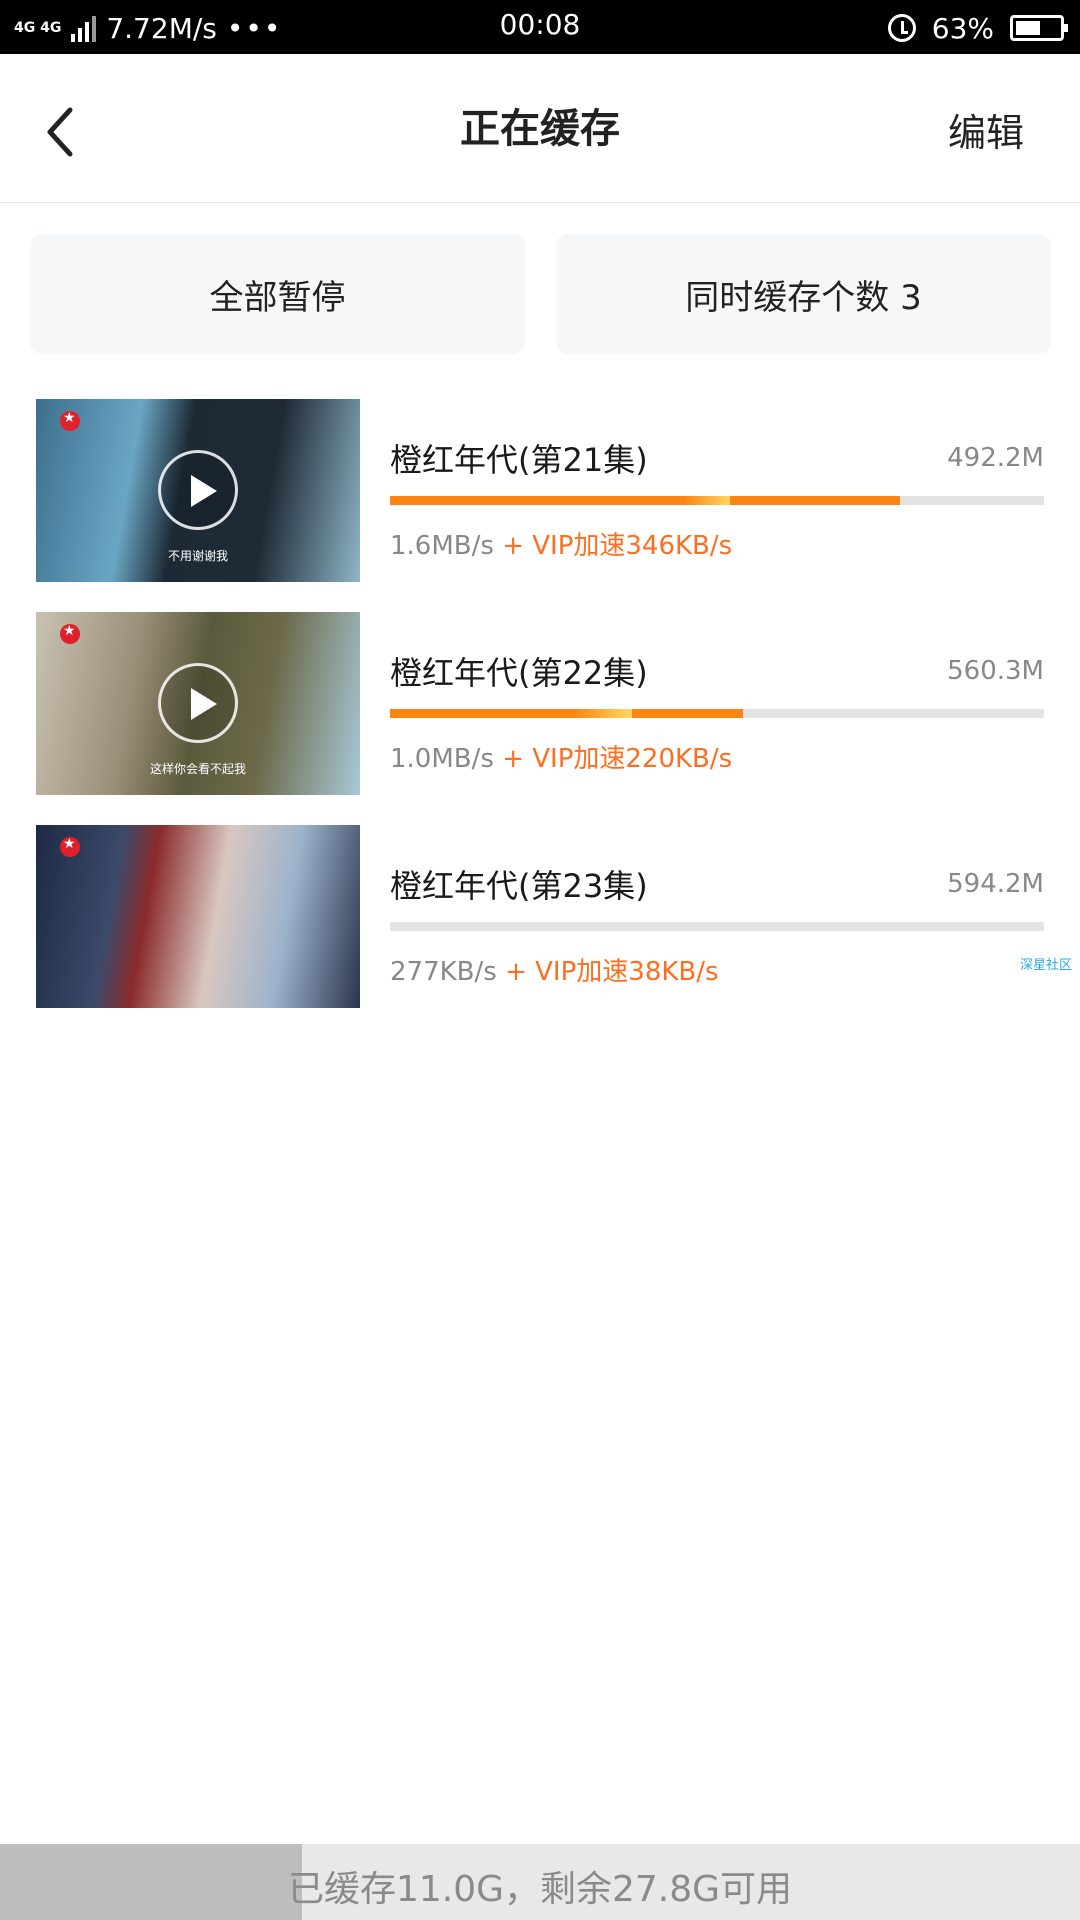 This screenshot has width=1080, height=1920. What do you see at coordinates (540, 1889) in the screenshot?
I see `storage-text: 已缓存11.0G，剩余27.8G可用` at bounding box center [540, 1889].